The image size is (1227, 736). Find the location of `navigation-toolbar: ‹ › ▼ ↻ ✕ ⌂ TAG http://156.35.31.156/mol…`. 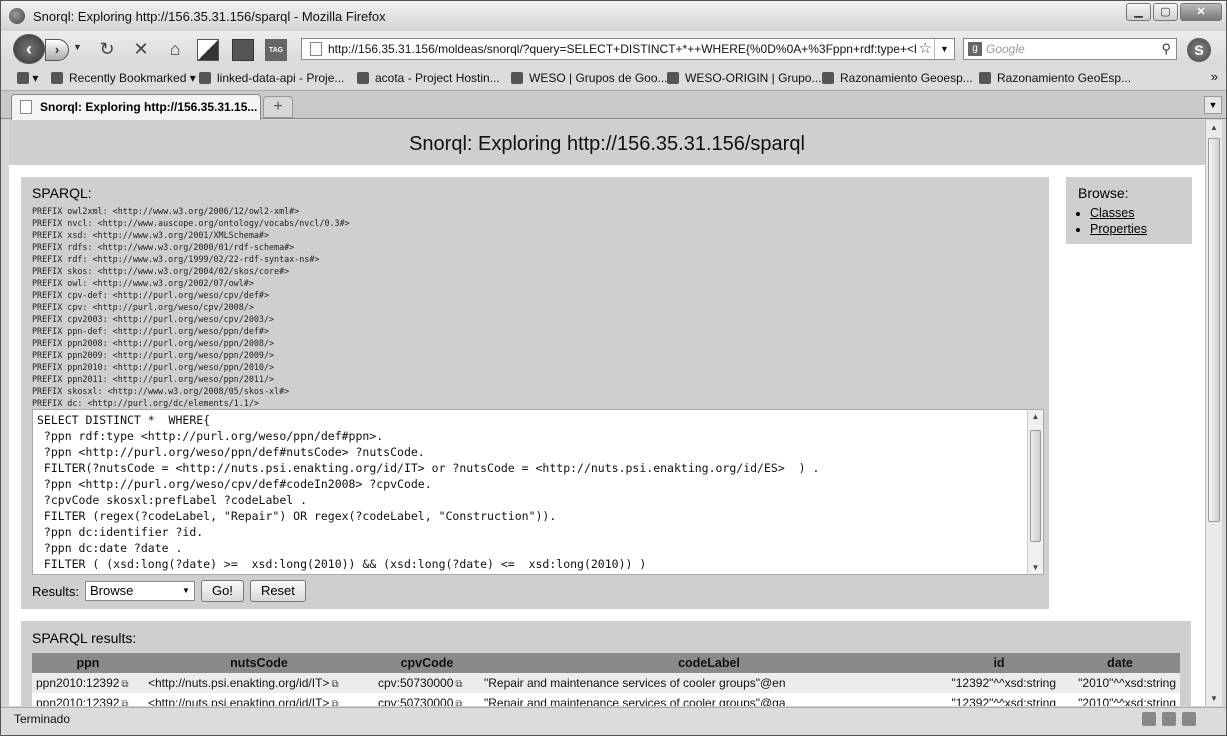

navigation-toolbar: ‹ › ▼ ↻ ✕ ⌂ TAG http://156.35.31.156/mol… is located at coordinates (613, 48).